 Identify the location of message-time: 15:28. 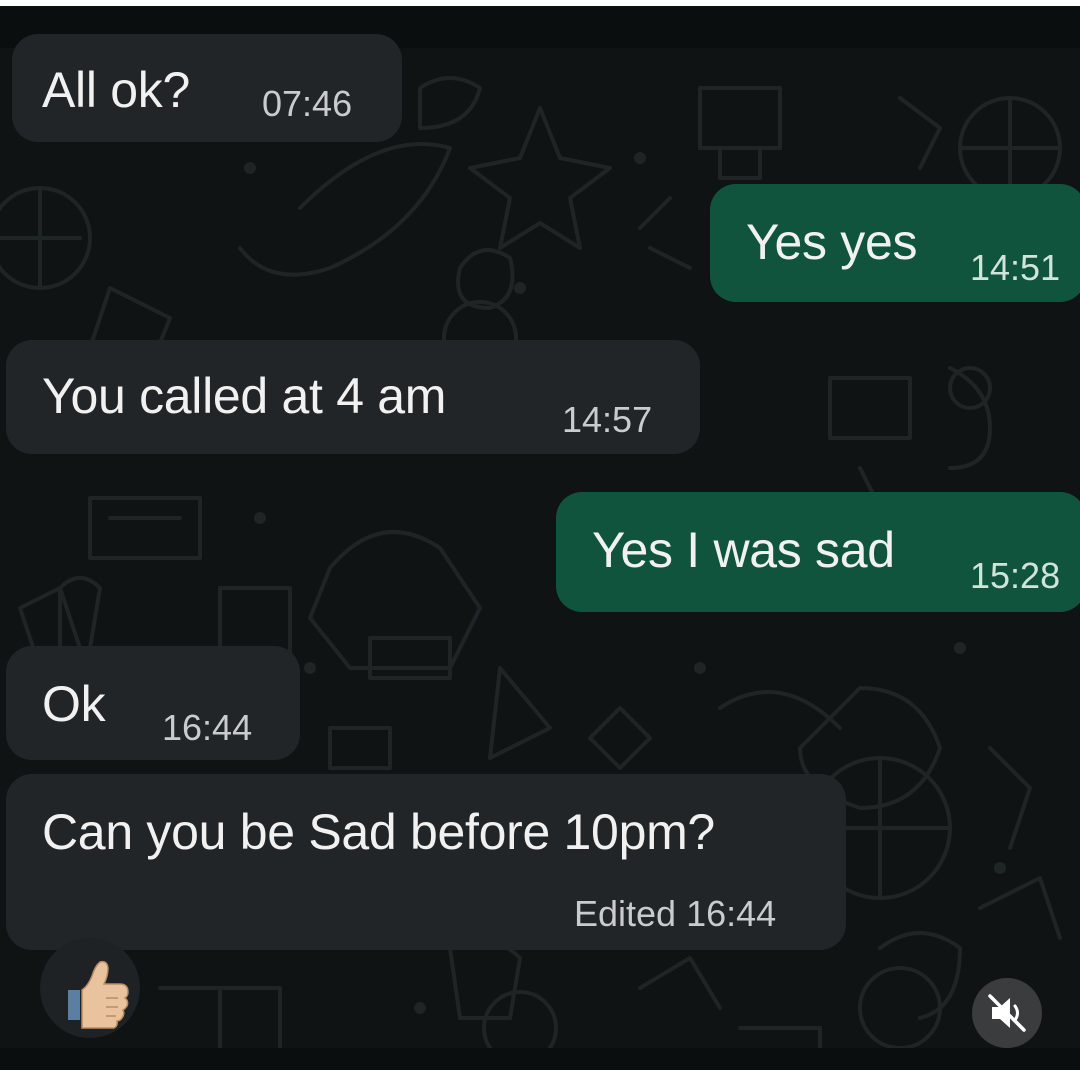
(1015, 575).